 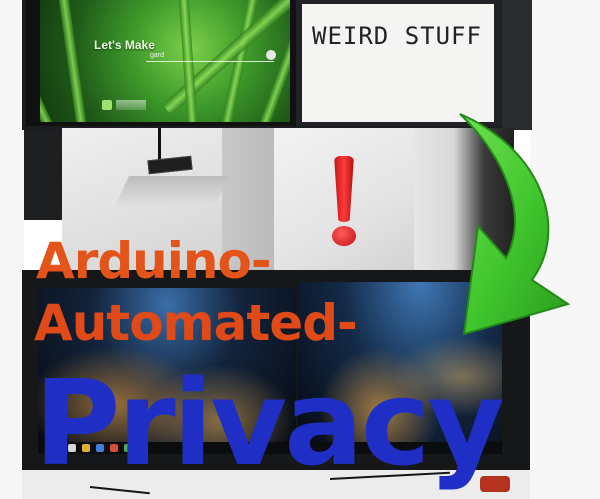 What do you see at coordinates (211, 56) in the screenshot?
I see `search-input: gard` at bounding box center [211, 56].